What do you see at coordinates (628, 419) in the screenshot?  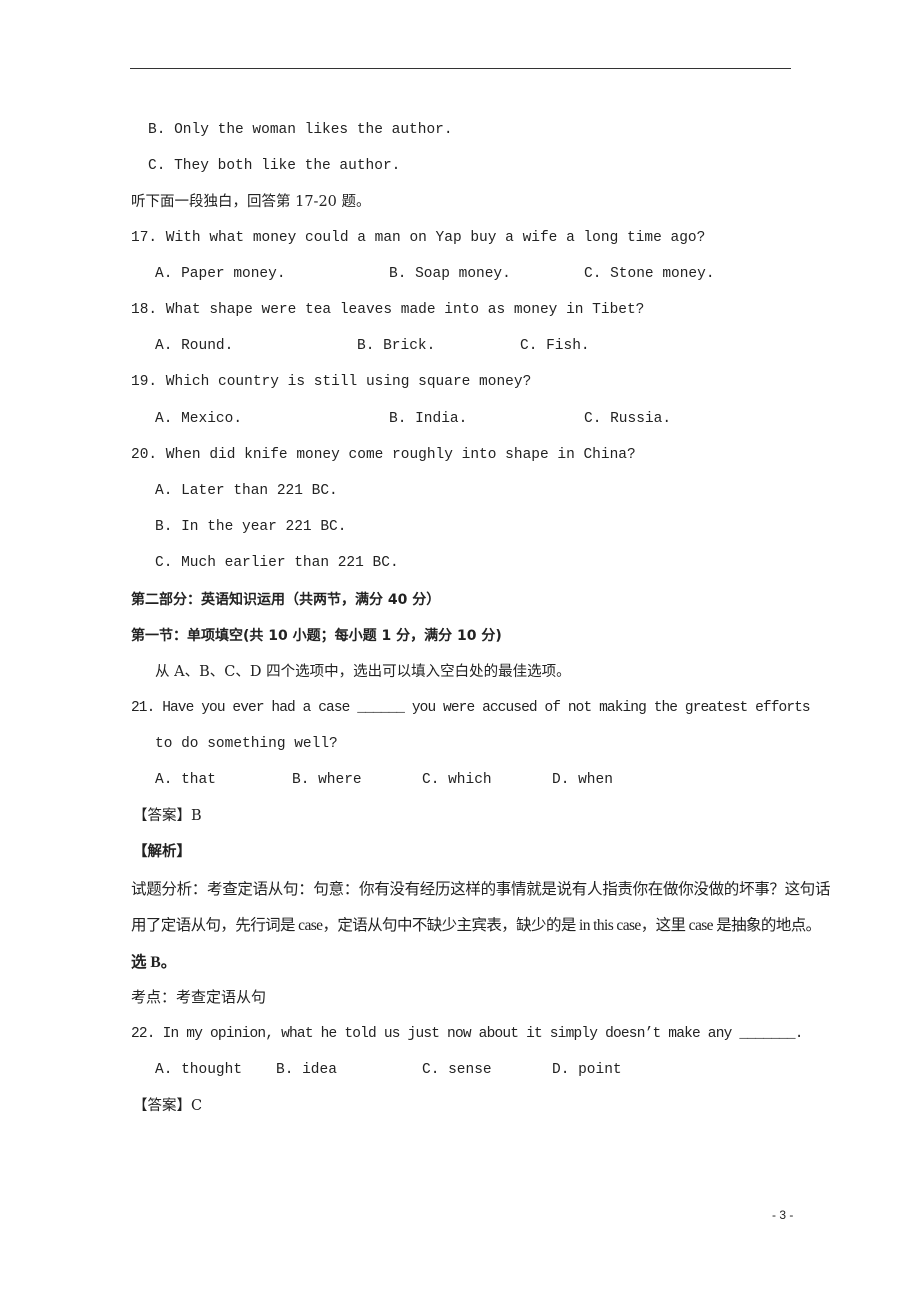 I see `option: C. Russia.` at bounding box center [628, 419].